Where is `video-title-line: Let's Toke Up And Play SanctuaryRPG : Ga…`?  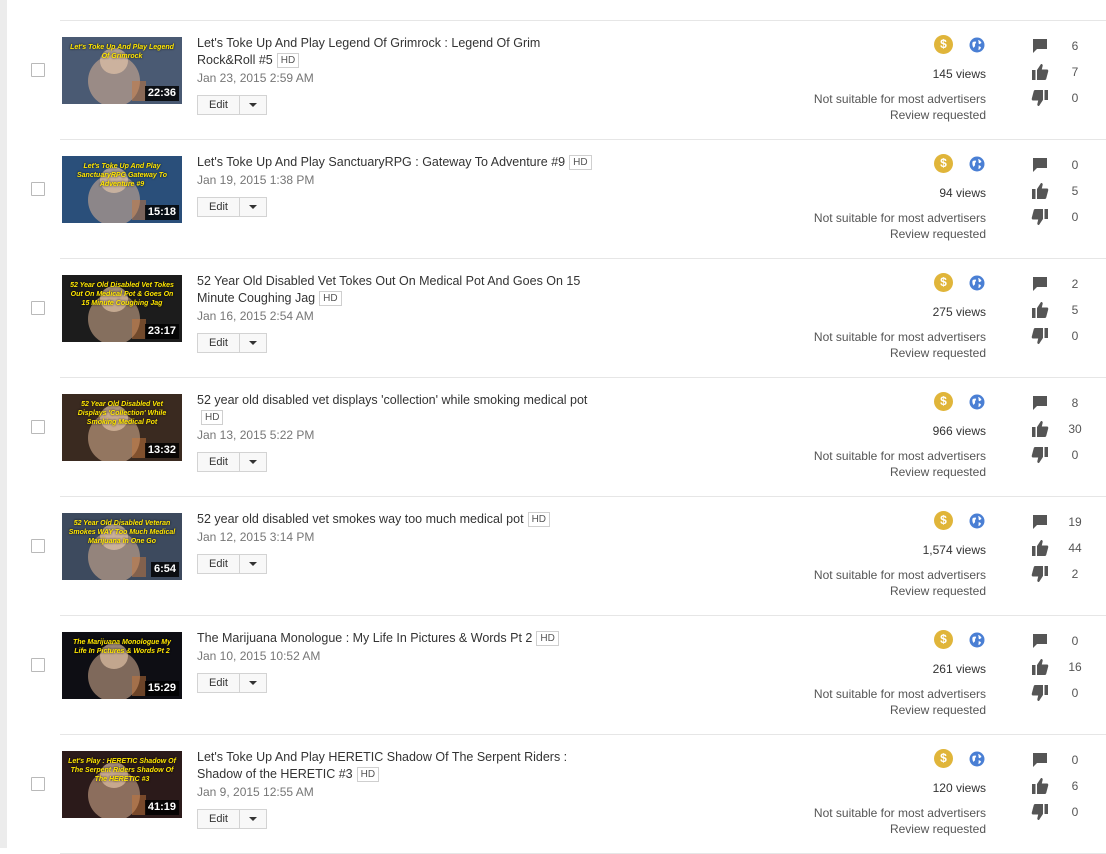
video-title-line: Let's Toke Up And Play SanctuaryRPG : Ga… is located at coordinates (397, 162).